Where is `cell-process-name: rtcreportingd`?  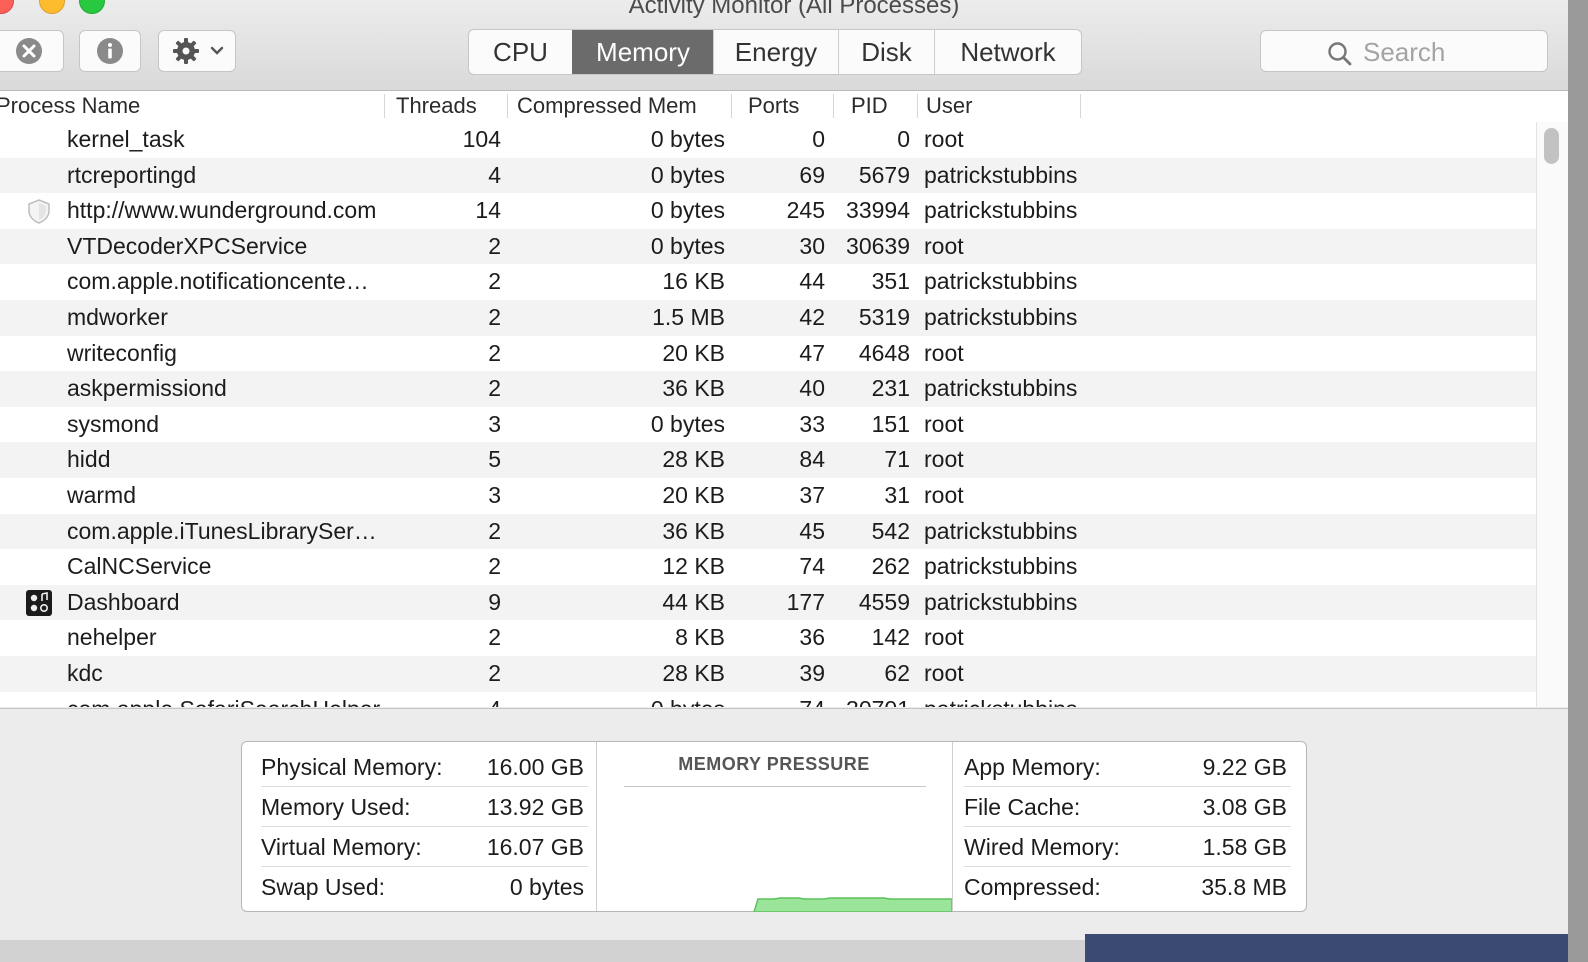
cell-process-name: rtcreportingd is located at coordinates (132, 174).